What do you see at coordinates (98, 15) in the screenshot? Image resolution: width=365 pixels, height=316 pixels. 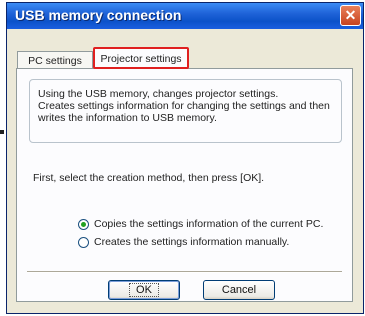 I see `window-title: USB memory connection` at bounding box center [98, 15].